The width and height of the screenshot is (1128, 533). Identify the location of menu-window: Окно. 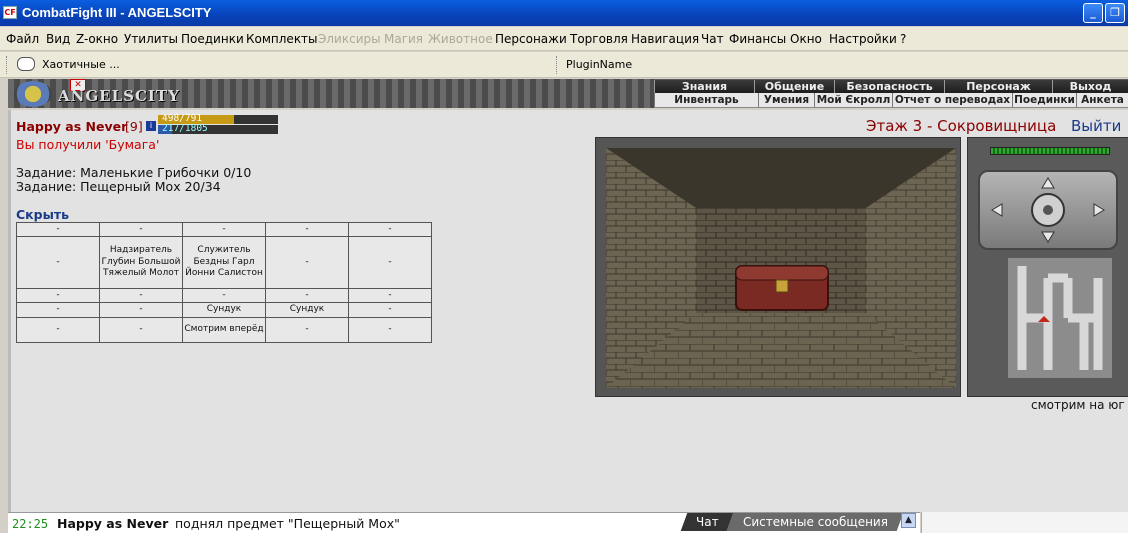
(806, 39).